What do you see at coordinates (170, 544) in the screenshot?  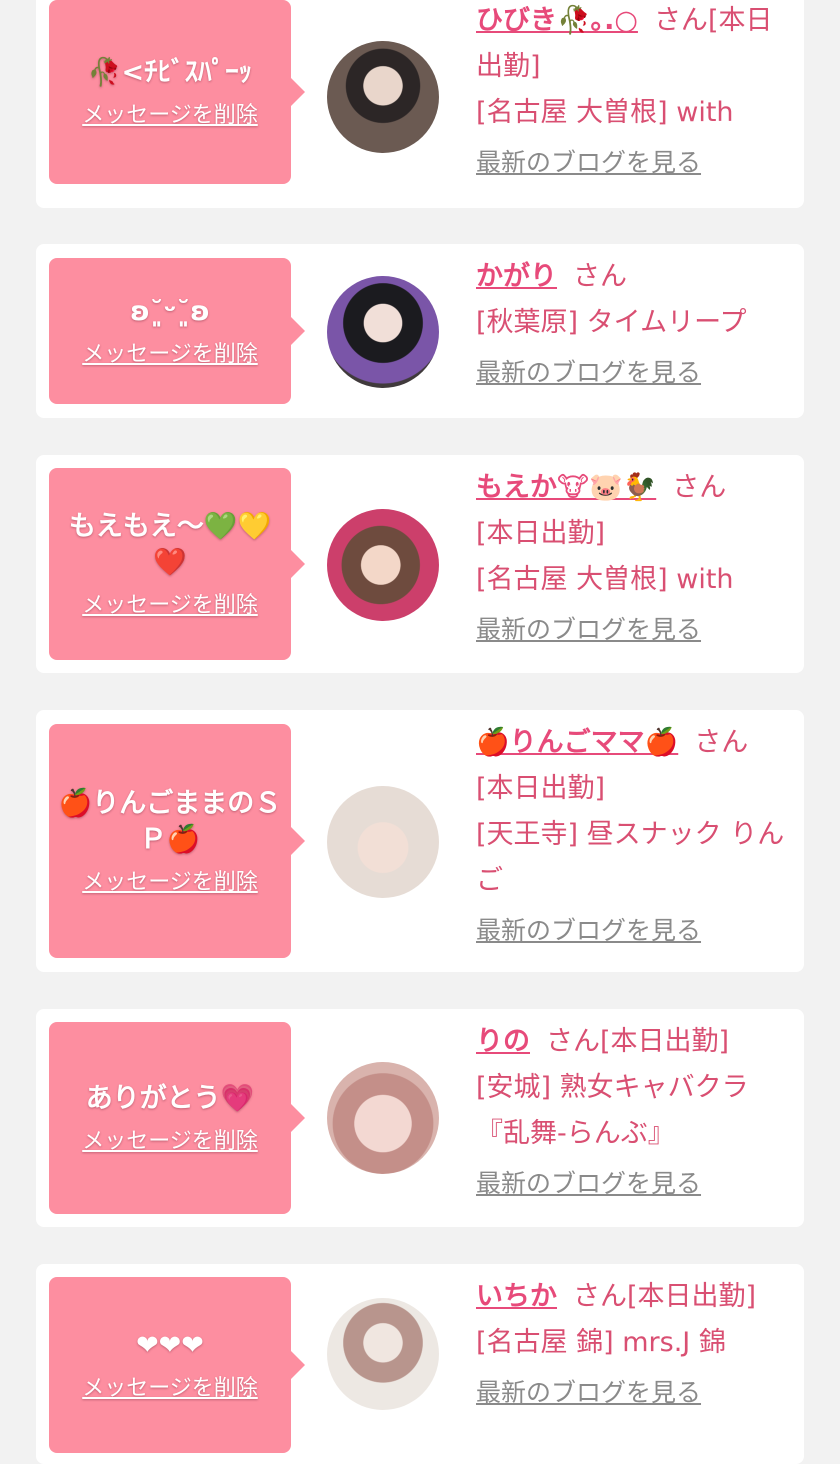 I see `message-text: もえもえ〜💚💛❤️` at bounding box center [170, 544].